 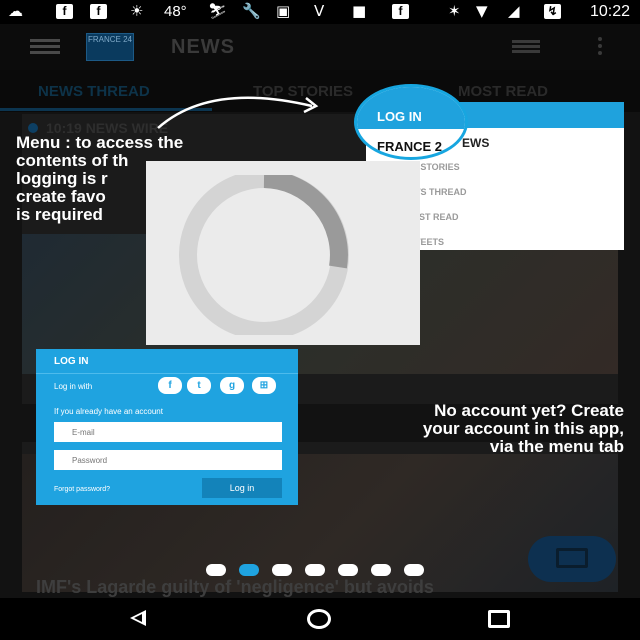 I want to click on microsoft-icon: ⊞, so click(x=264, y=385).